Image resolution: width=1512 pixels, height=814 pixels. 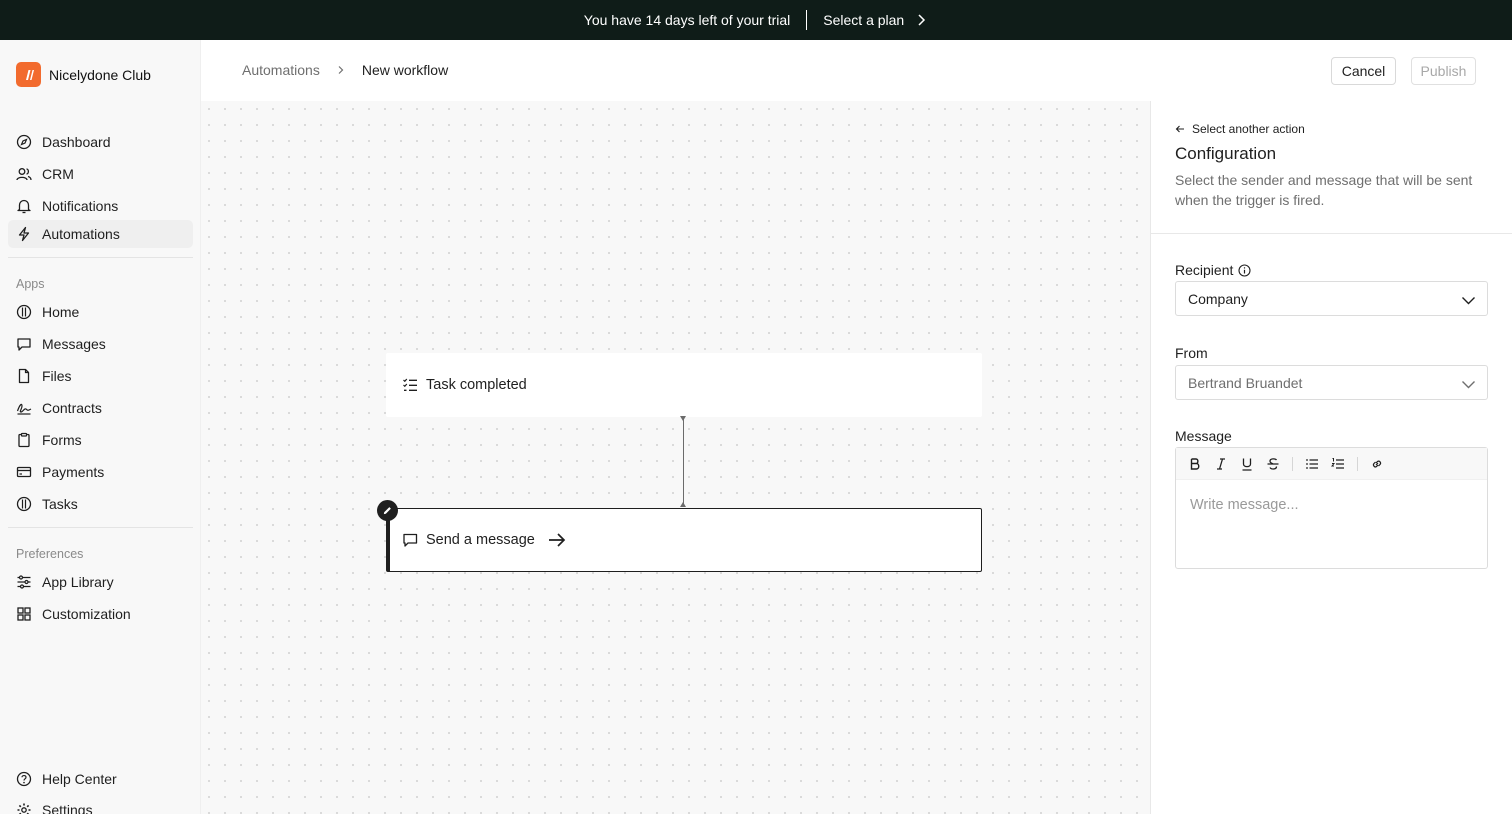 What do you see at coordinates (24, 779) in the screenshot?
I see `help-icon` at bounding box center [24, 779].